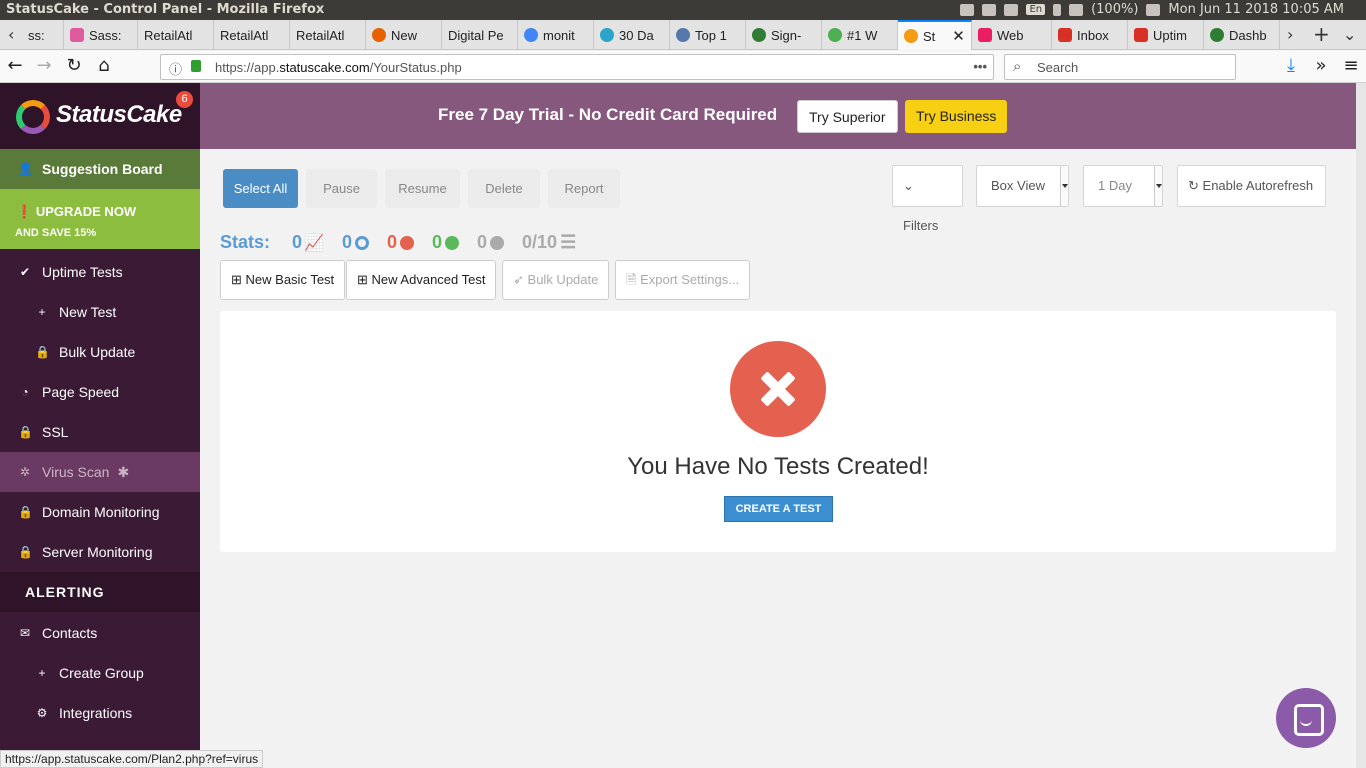 This screenshot has width=1366, height=768. Describe the element at coordinates (100, 219) in the screenshot. I see `upgrade-now-link: ❗ UPGRADE NOW AND SAVE 15%` at that location.